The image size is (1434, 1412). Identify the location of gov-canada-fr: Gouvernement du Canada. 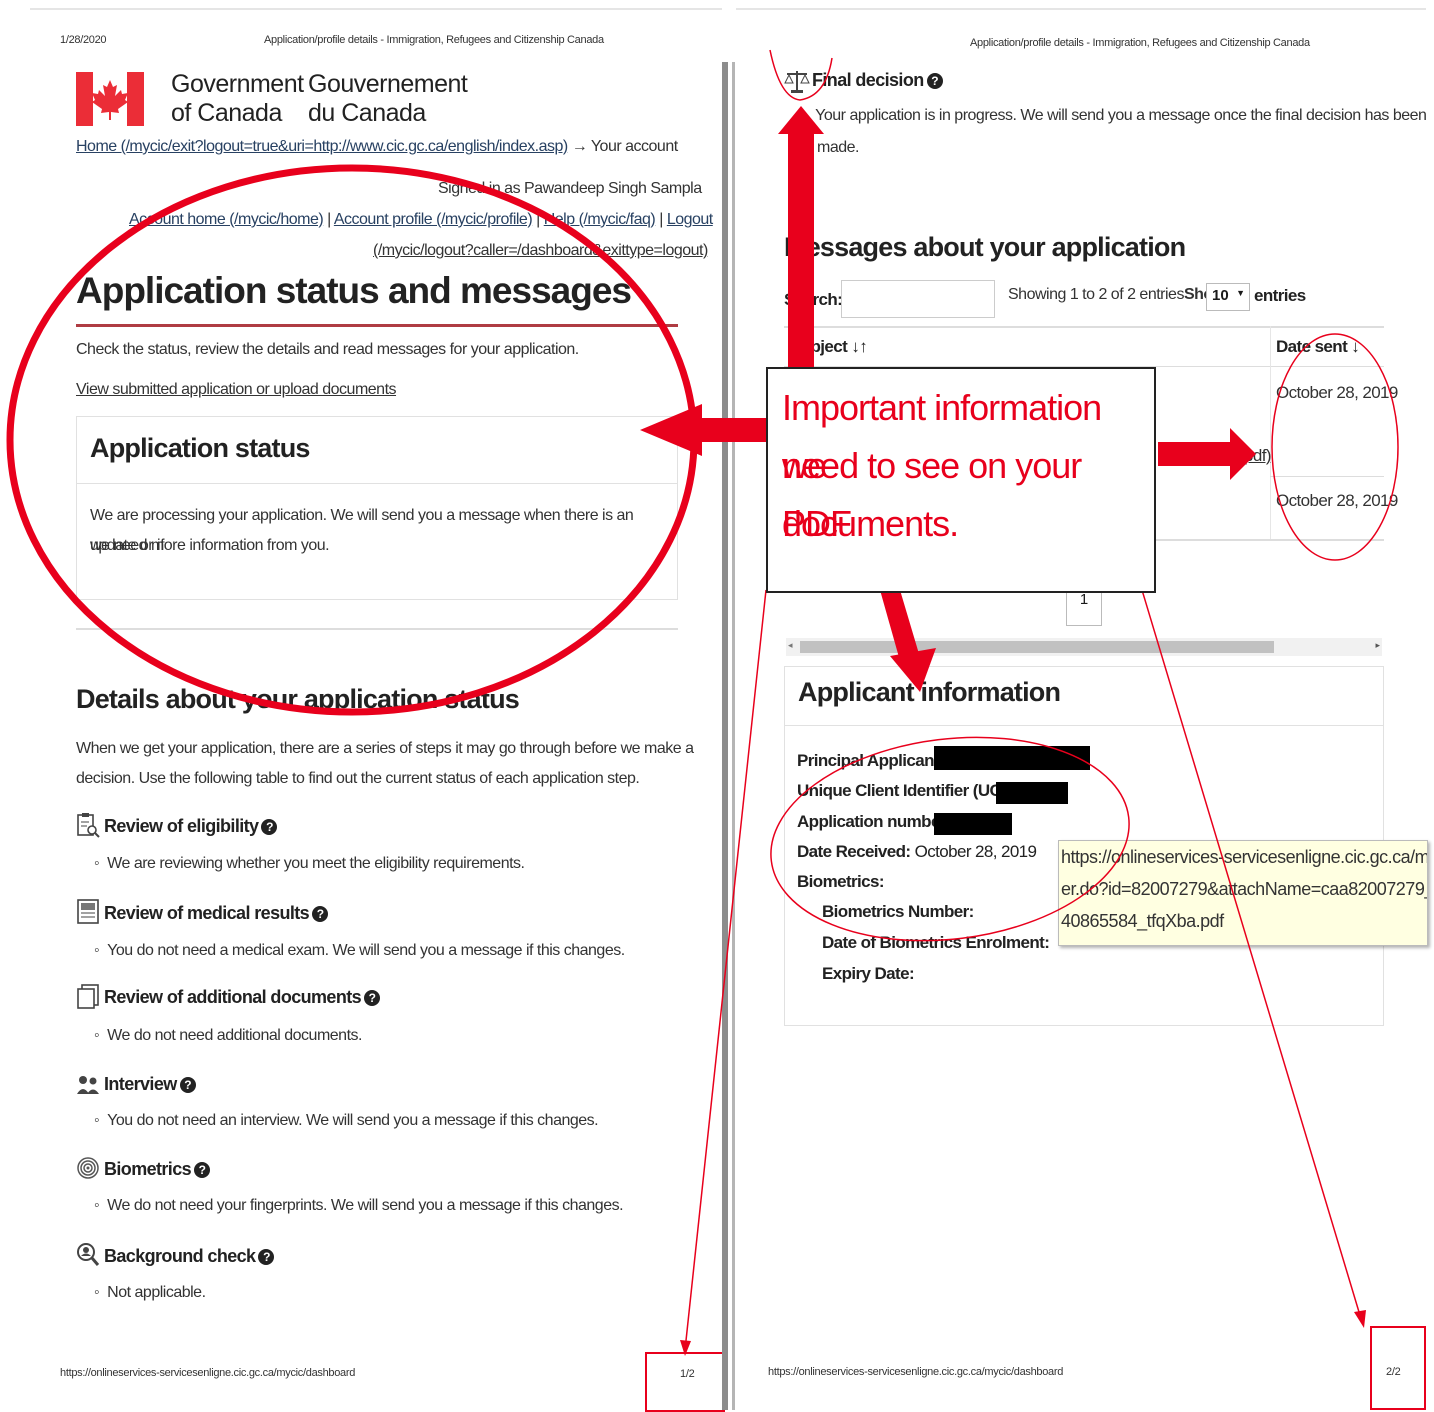
(388, 99).